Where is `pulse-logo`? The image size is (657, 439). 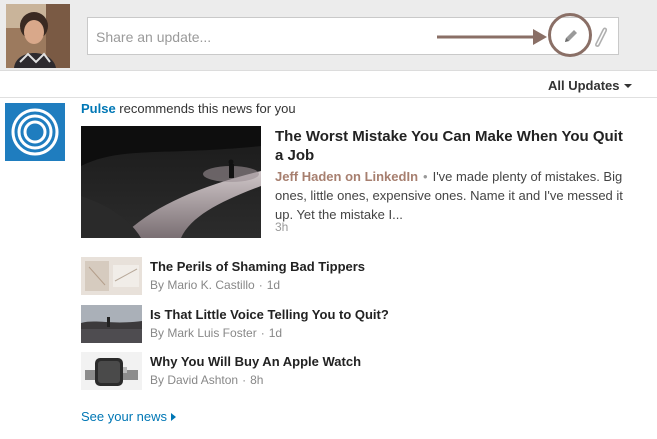
pulse-logo is located at coordinates (35, 132).